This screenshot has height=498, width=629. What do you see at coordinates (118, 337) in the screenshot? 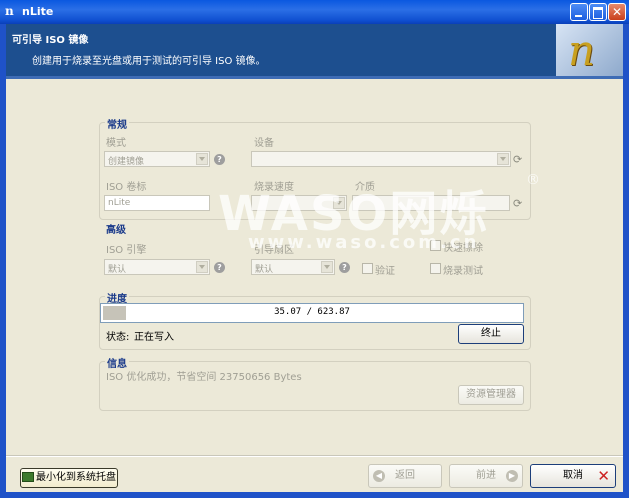
I see `status-label: 状态:` at bounding box center [118, 337].